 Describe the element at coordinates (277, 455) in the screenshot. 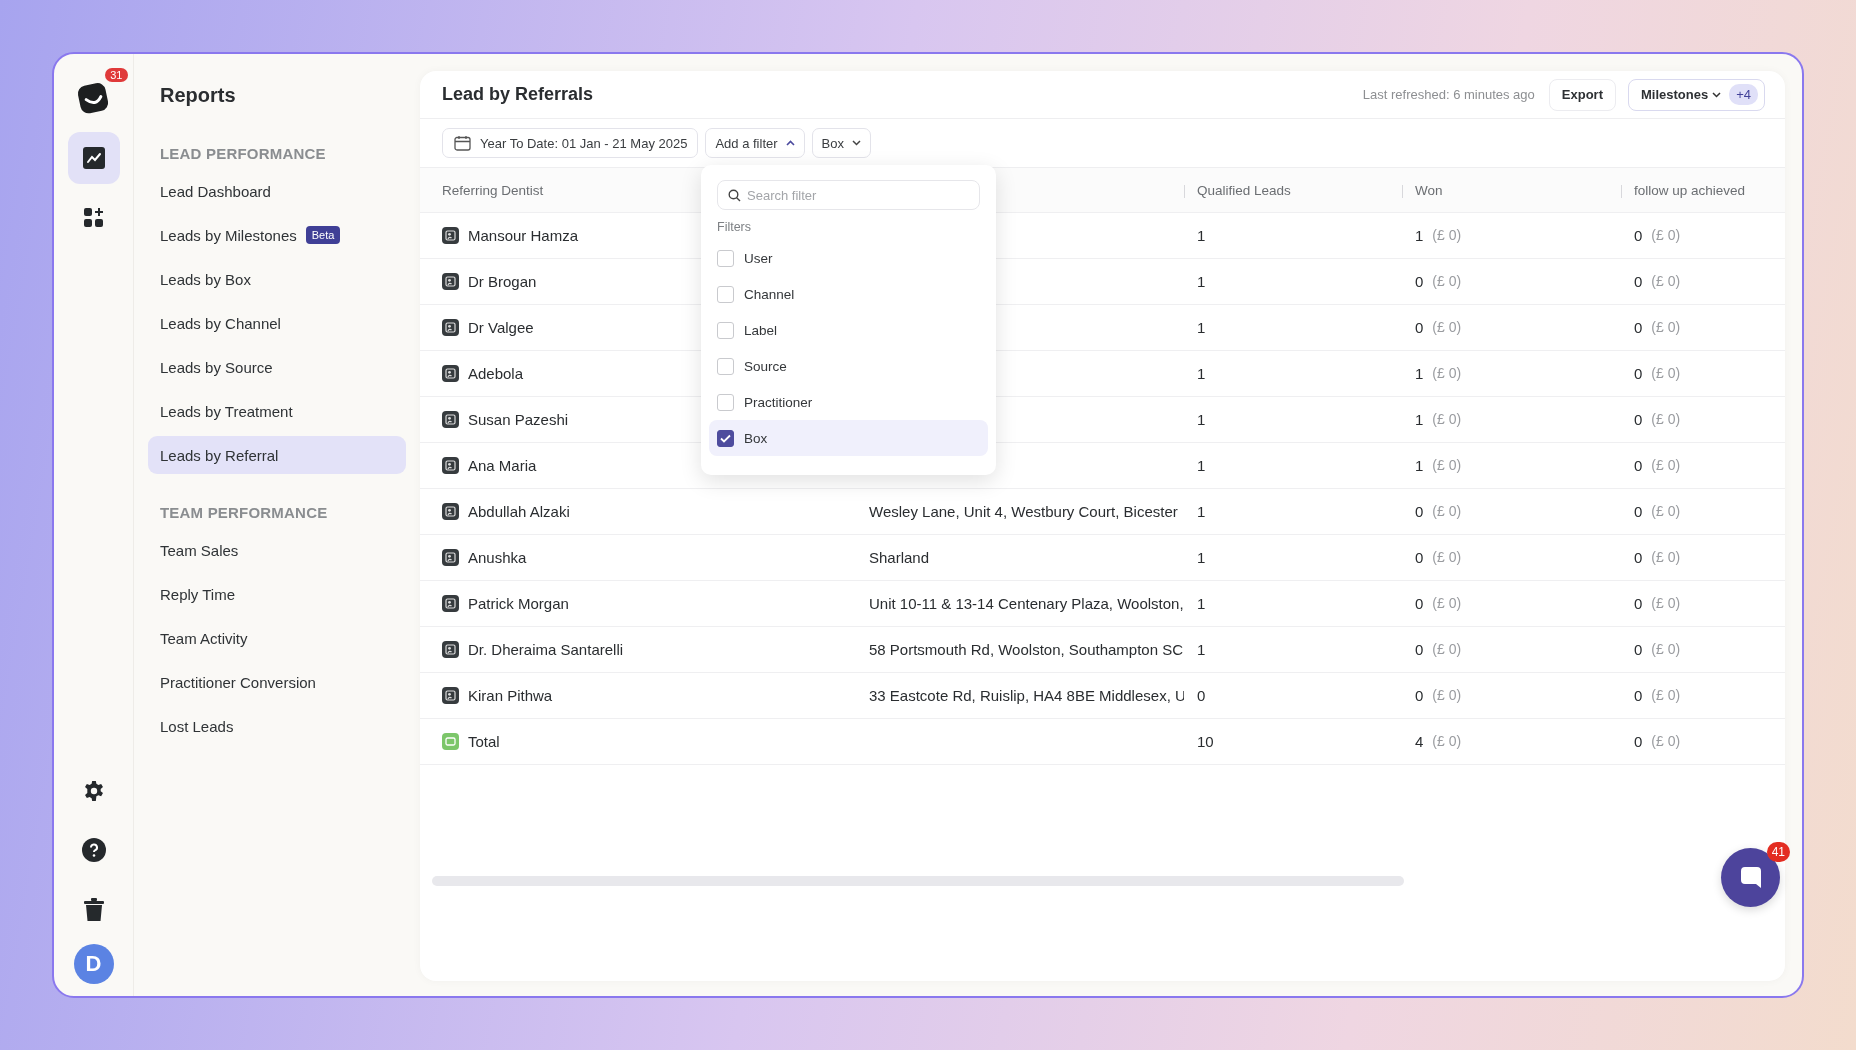

I see `sidebar-item: Leads by Referral` at that location.